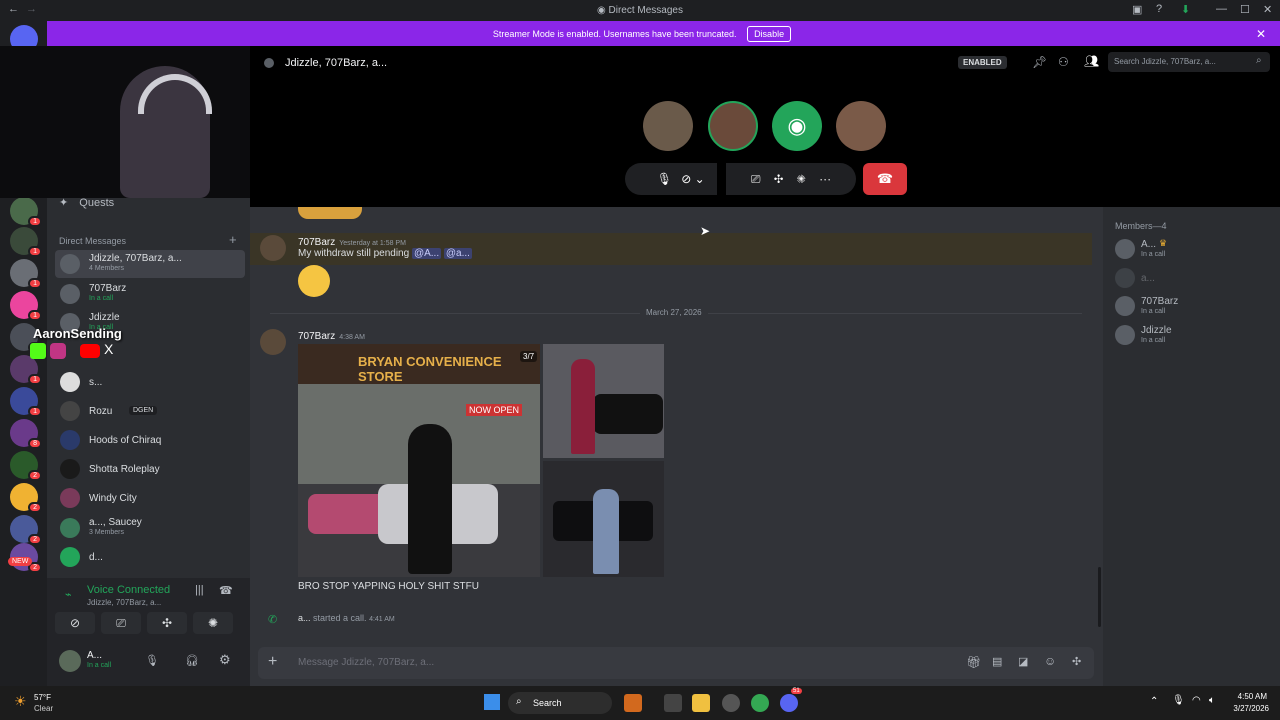 Image resolution: width=1280 pixels, height=720 pixels. I want to click on emoji-icon: ☺, so click(1050, 661).